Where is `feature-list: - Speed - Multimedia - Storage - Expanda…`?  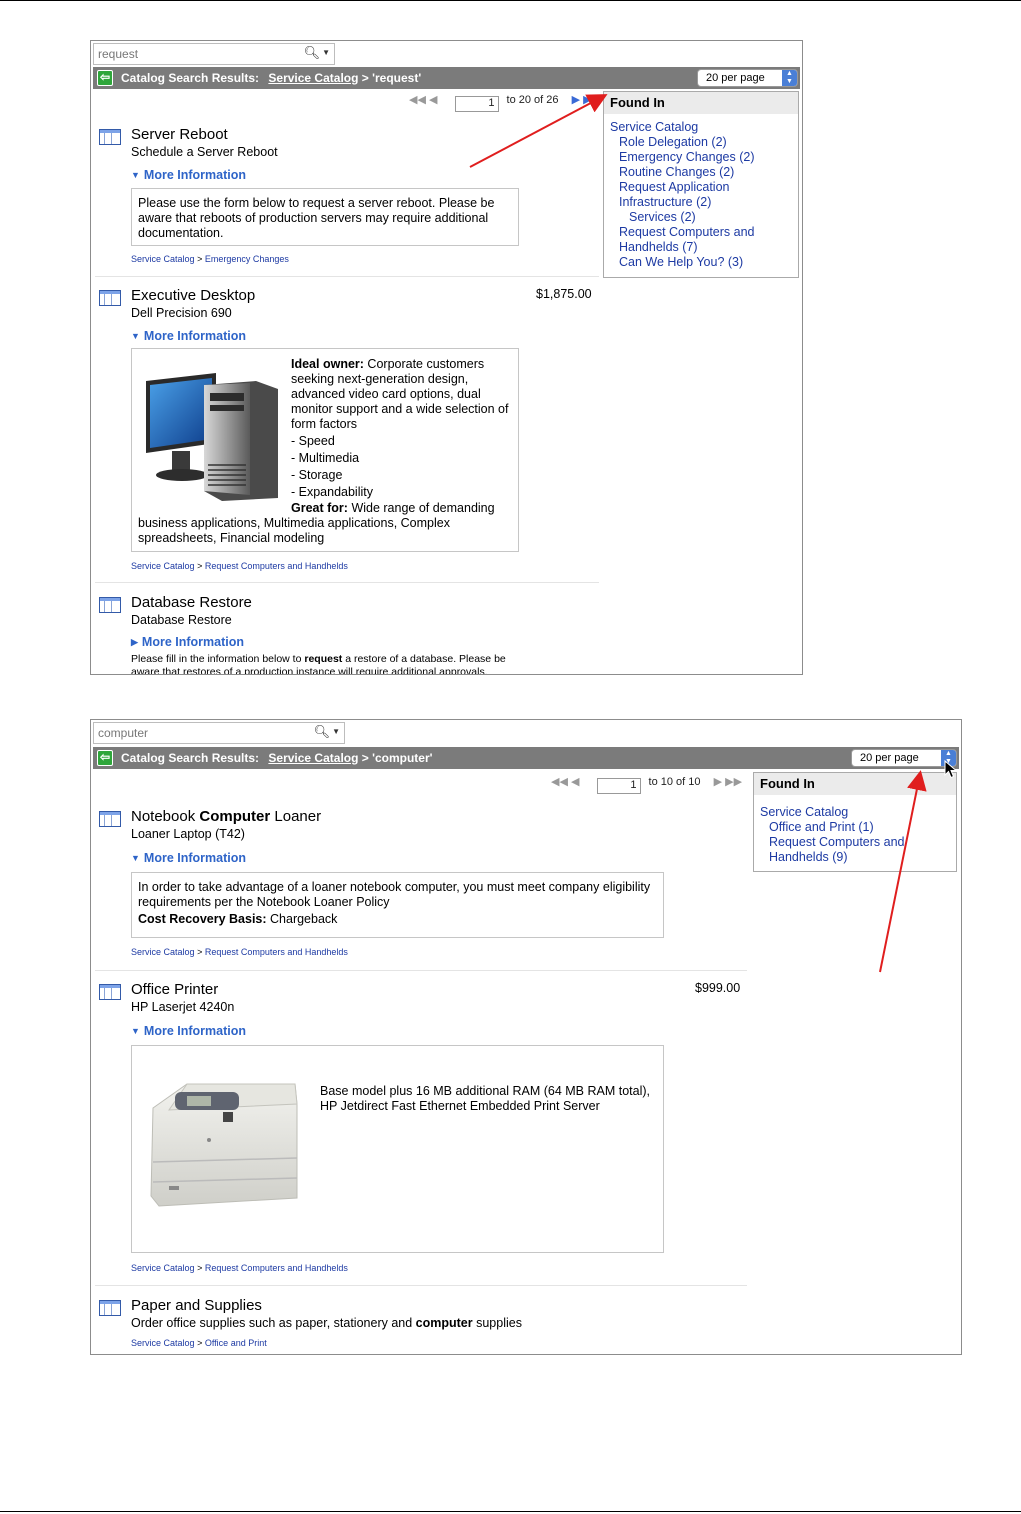
feature-list: - Speed - Multimedia - Storage - Expanda… is located at coordinates (332, 467).